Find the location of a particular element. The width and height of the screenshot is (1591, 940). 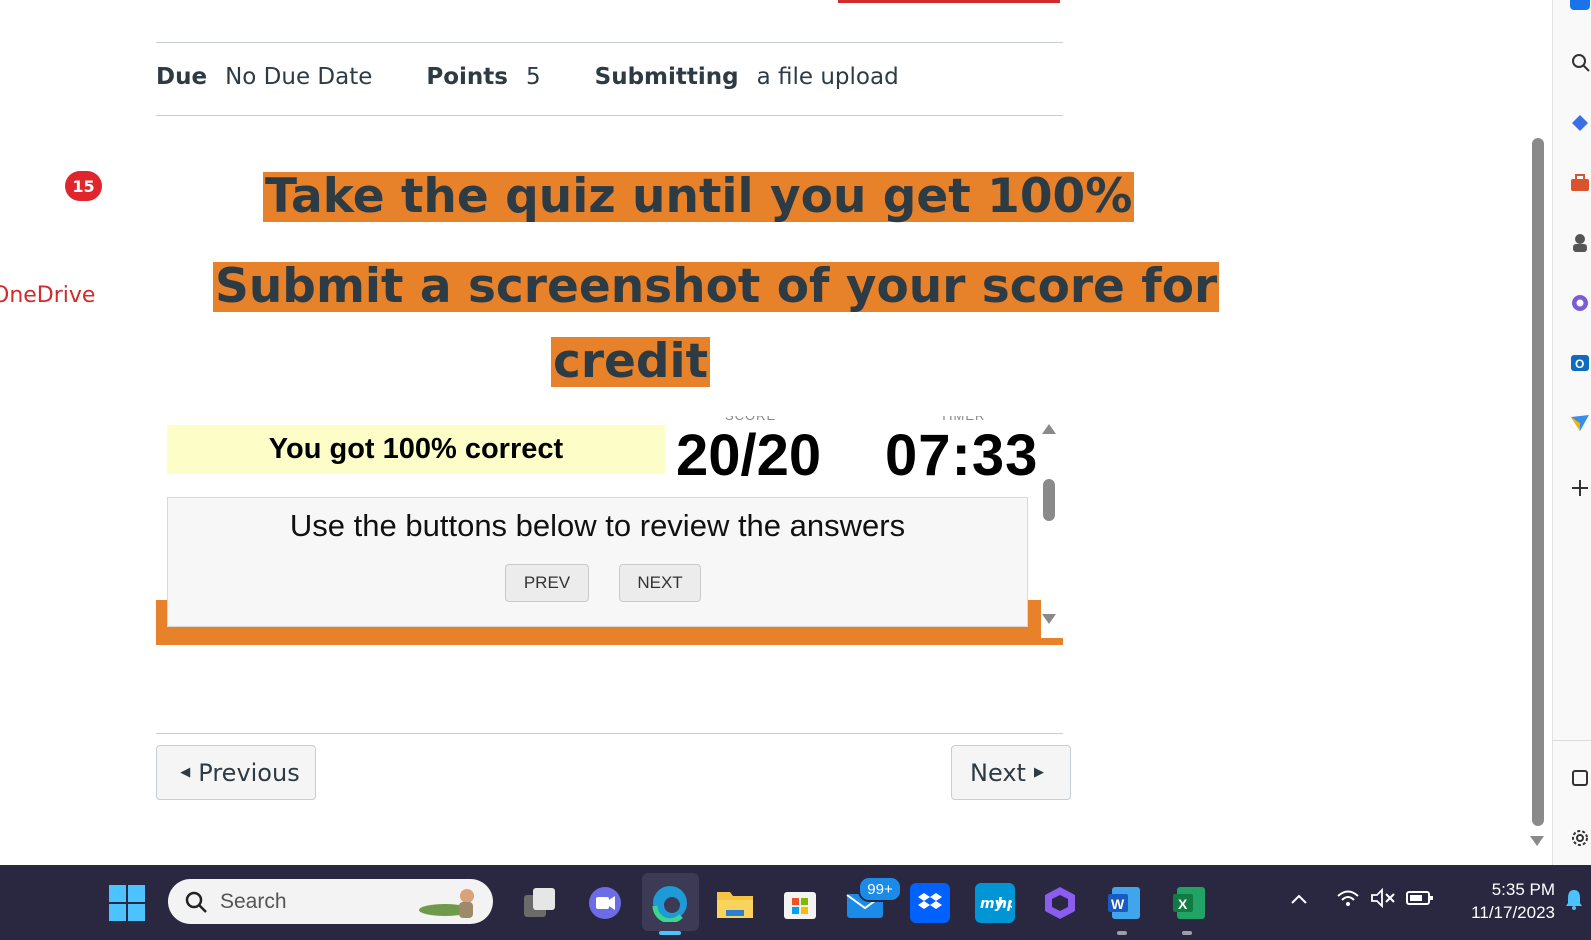

svg-text: X is located at coordinates (1183, 904).